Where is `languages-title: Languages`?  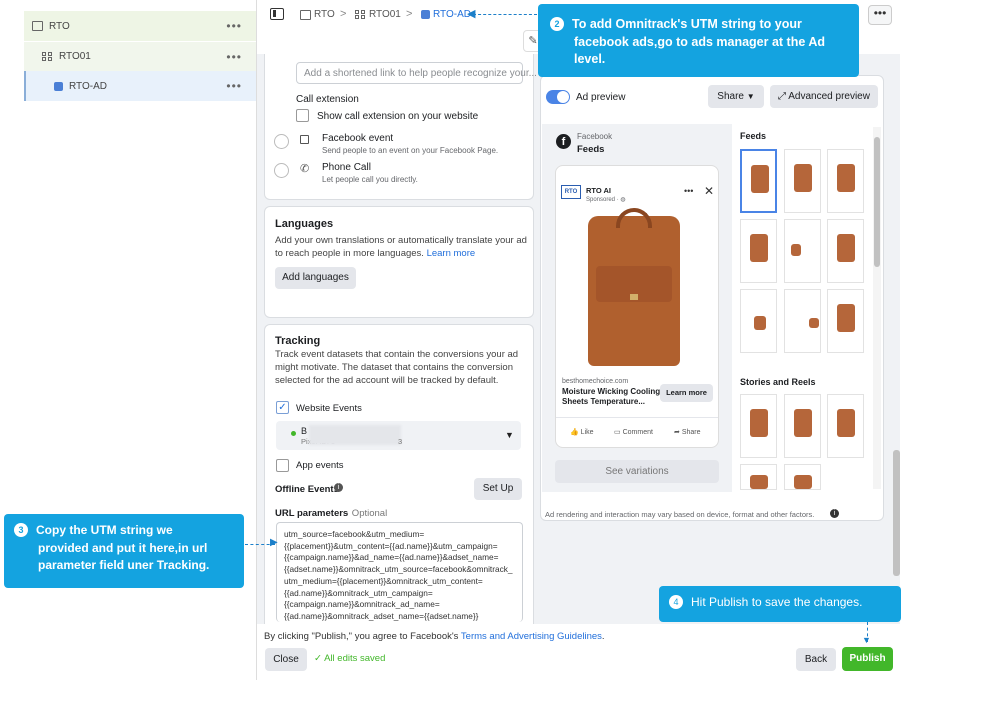 languages-title: Languages is located at coordinates (304, 224).